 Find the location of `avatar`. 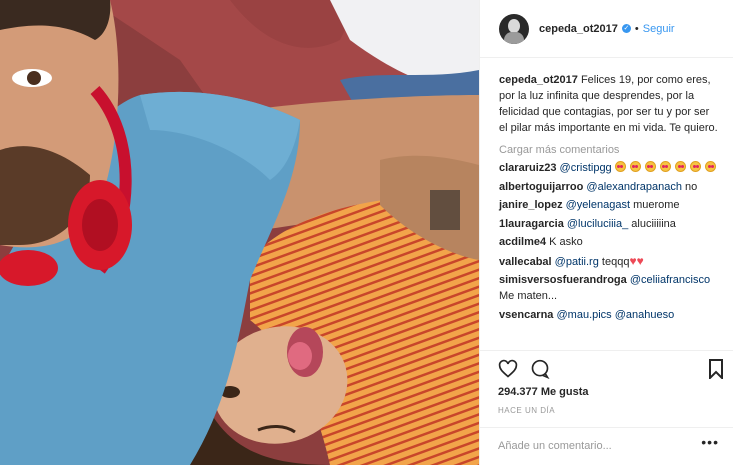

avatar is located at coordinates (514, 28).